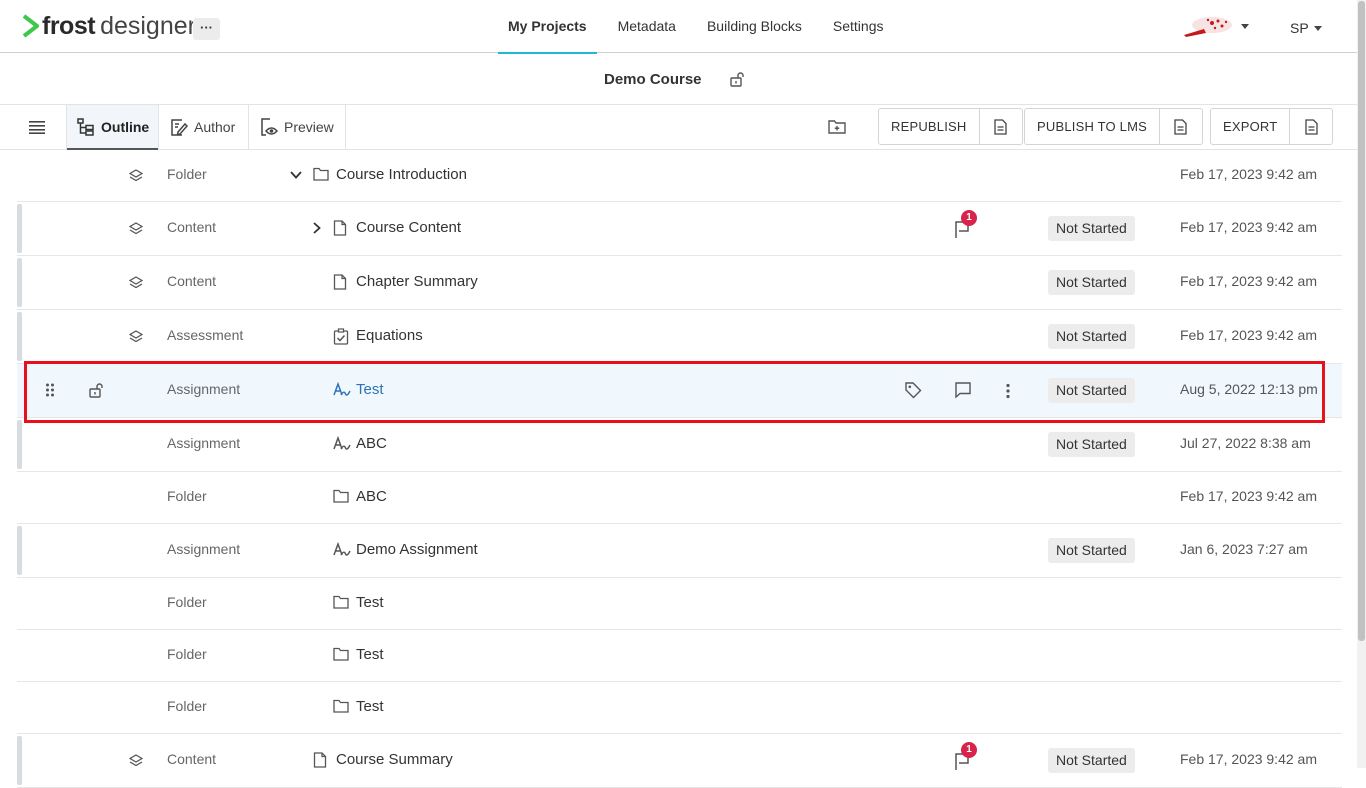 The width and height of the screenshot is (1366, 788). I want to click on new-folder-icon, so click(837, 127).